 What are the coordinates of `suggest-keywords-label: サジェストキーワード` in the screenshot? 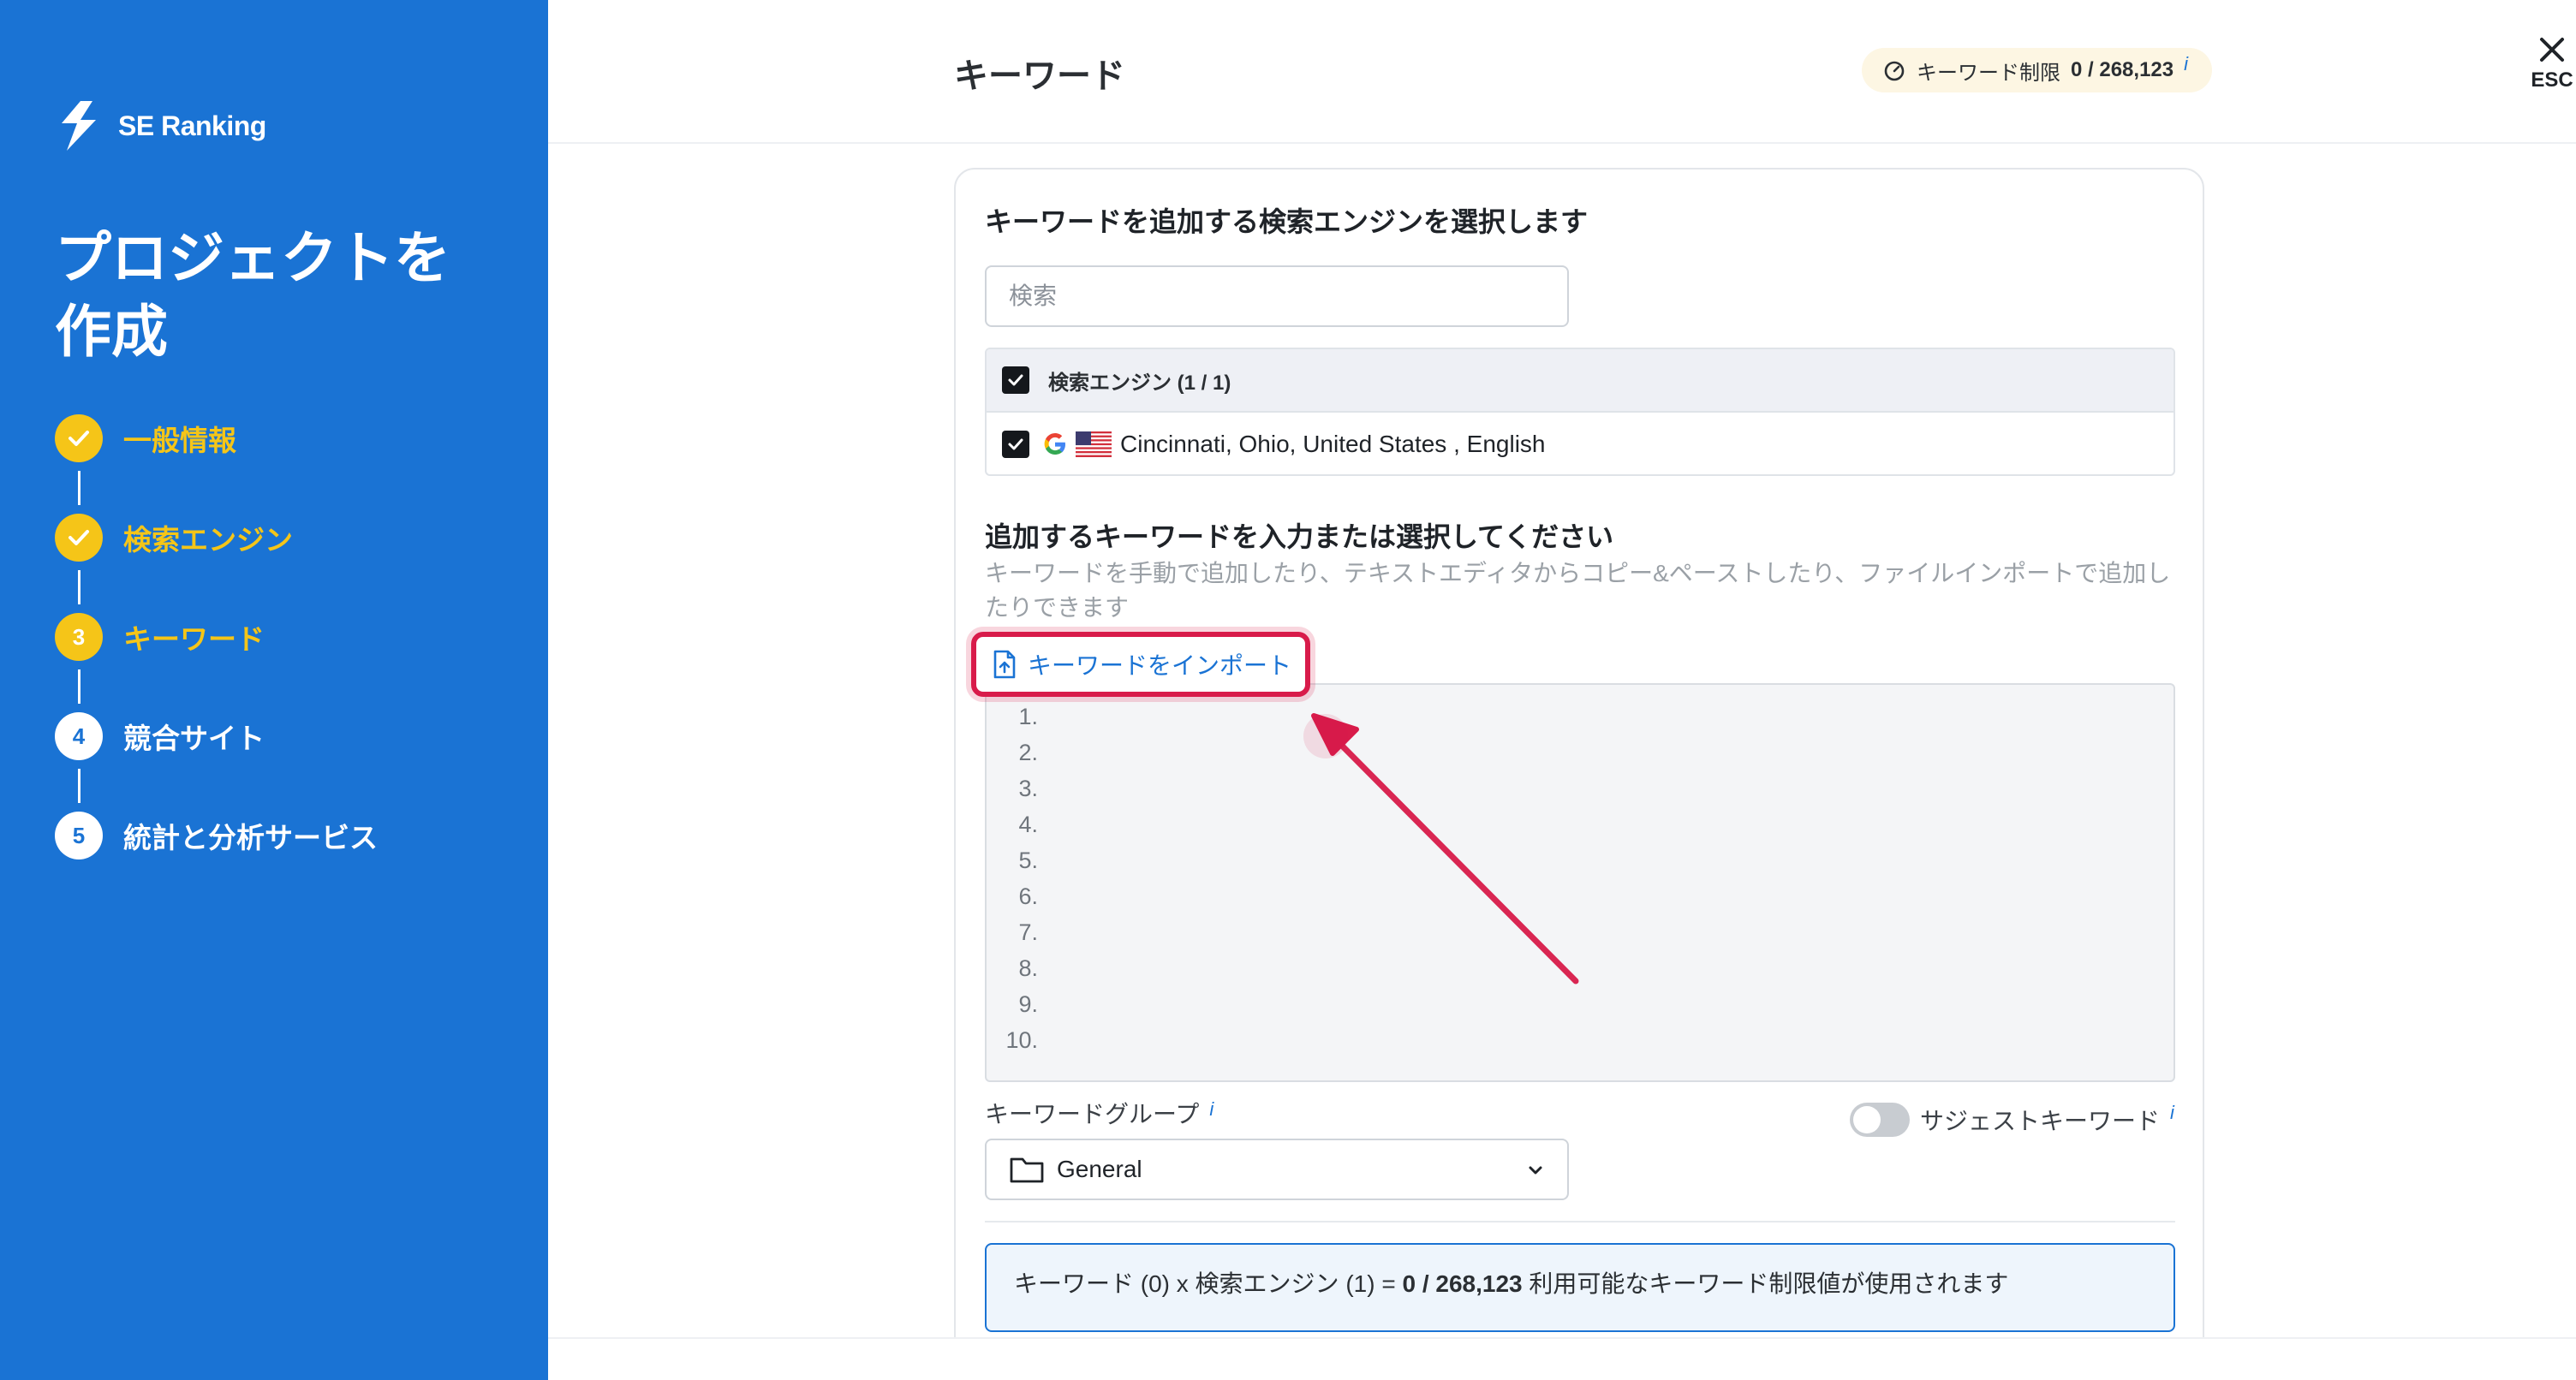 It's located at (2040, 1121).